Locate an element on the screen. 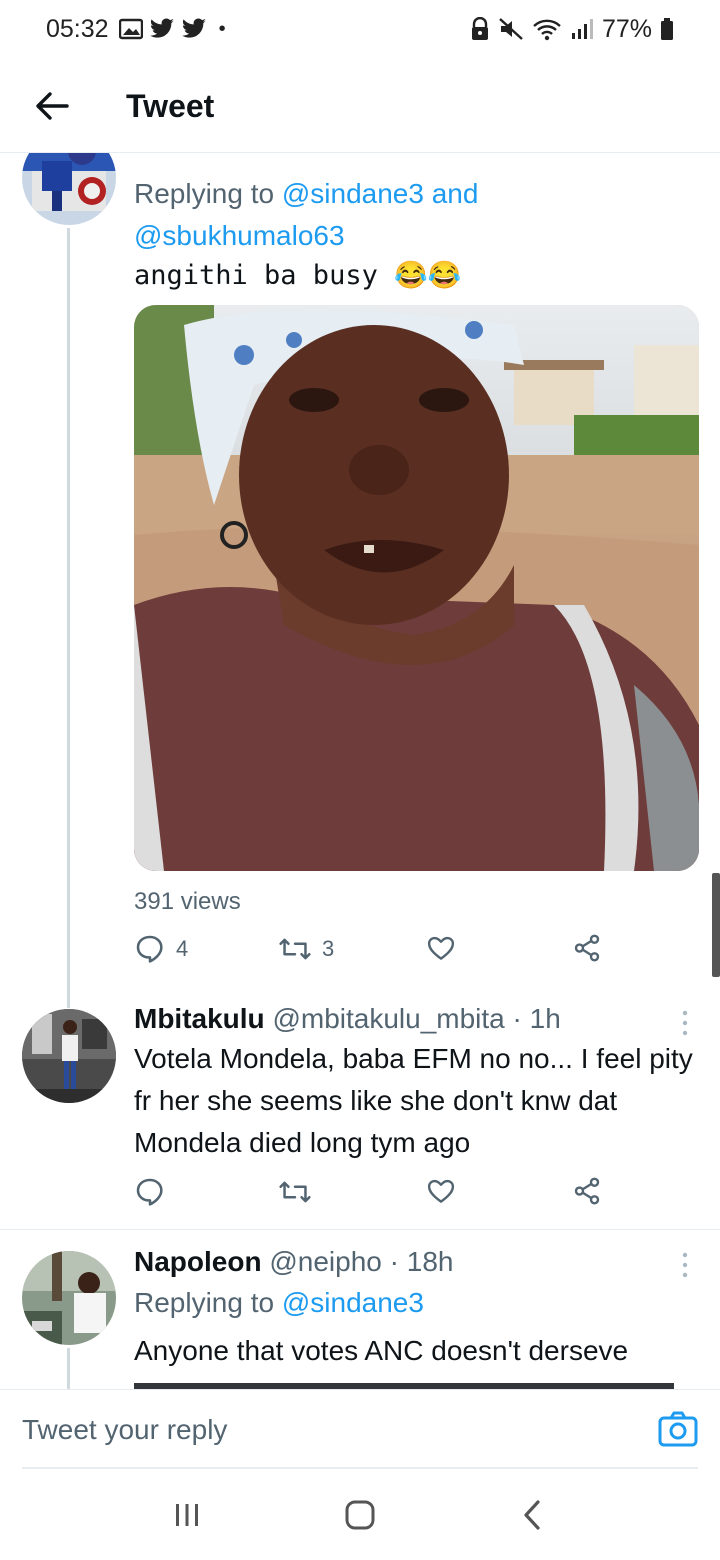 This screenshot has width=720, height=1560. system-nav-bar is located at coordinates (360, 1515).